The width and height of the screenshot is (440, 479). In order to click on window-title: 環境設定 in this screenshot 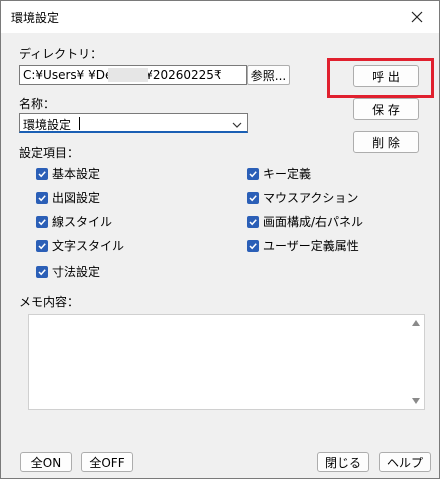, I will do `click(35, 18)`.